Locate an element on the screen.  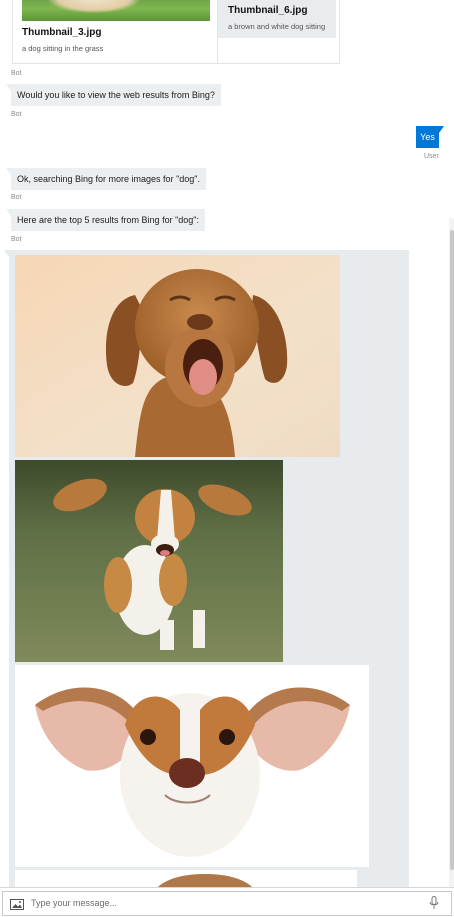
image-icon is located at coordinates (17, 906).